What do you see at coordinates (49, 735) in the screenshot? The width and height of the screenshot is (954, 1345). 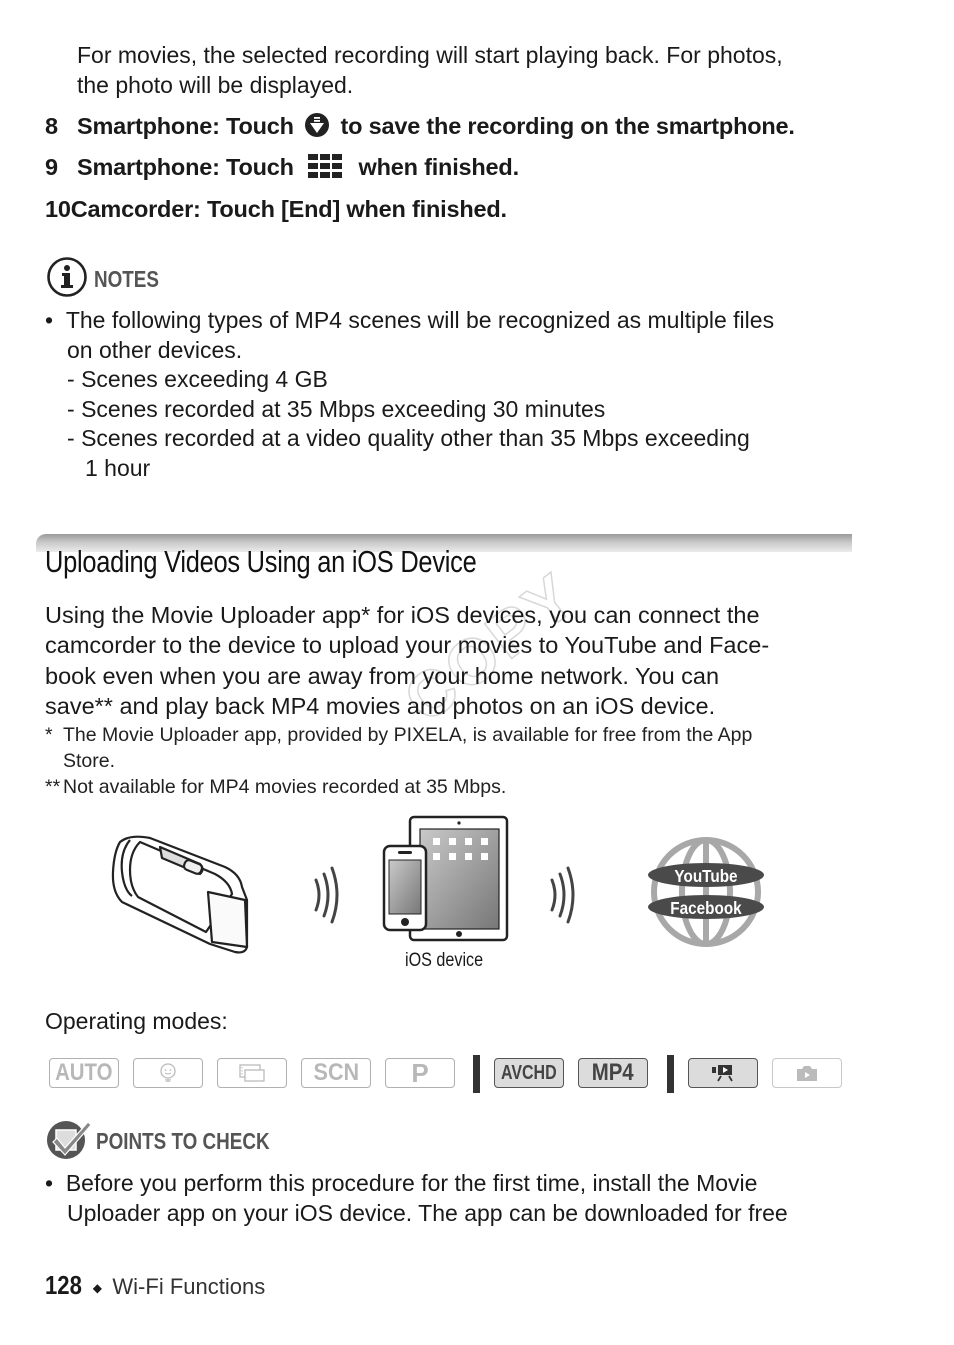 I see `footnote-mark: *` at bounding box center [49, 735].